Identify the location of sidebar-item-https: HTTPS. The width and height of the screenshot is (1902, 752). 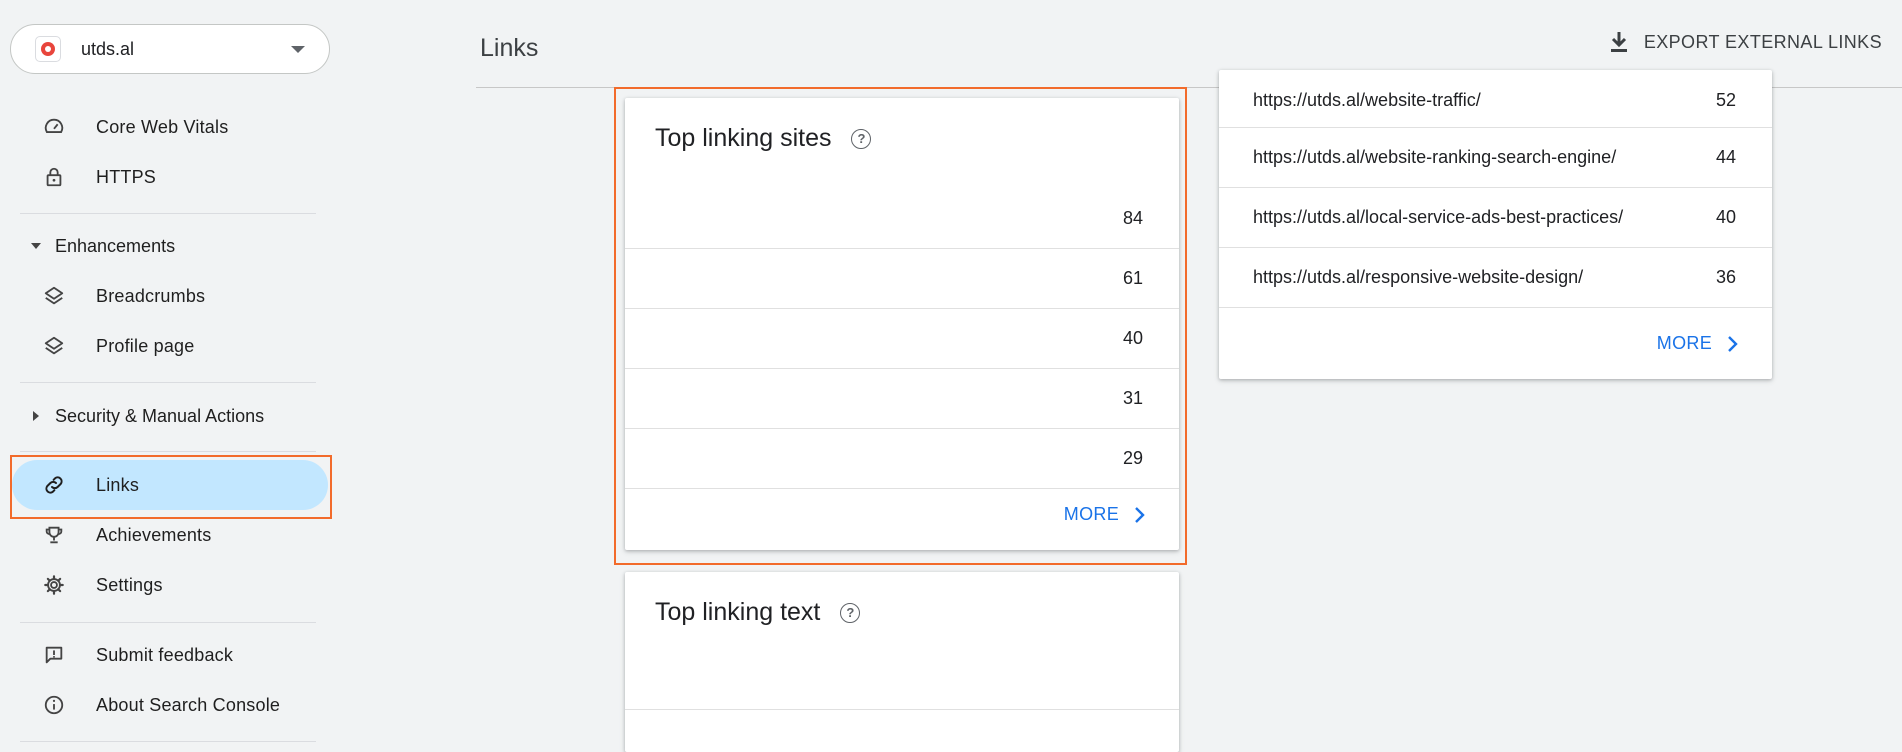
(170, 177).